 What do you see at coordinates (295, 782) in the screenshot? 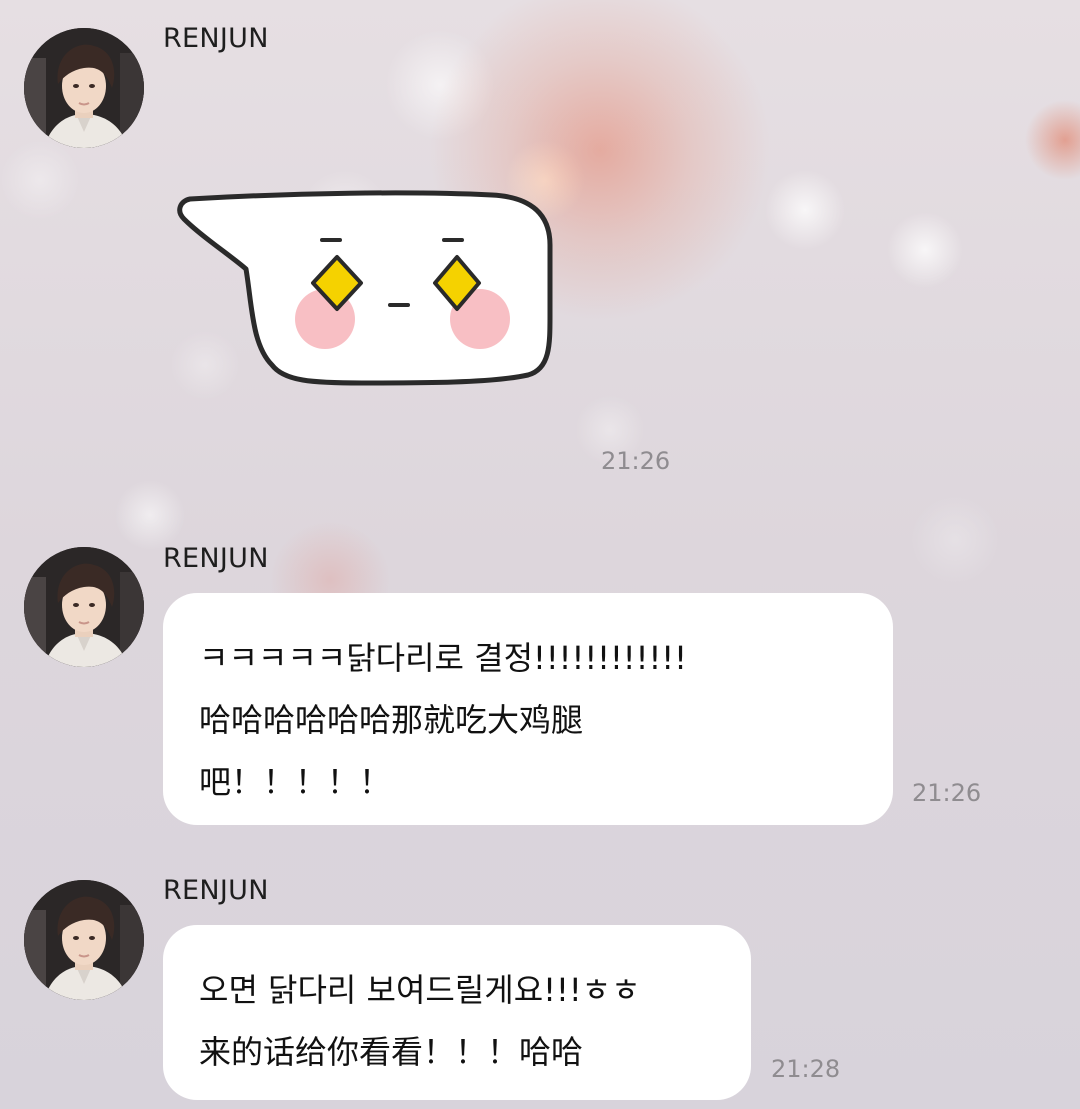
I see `message-text-line: 吧！！！！！` at bounding box center [295, 782].